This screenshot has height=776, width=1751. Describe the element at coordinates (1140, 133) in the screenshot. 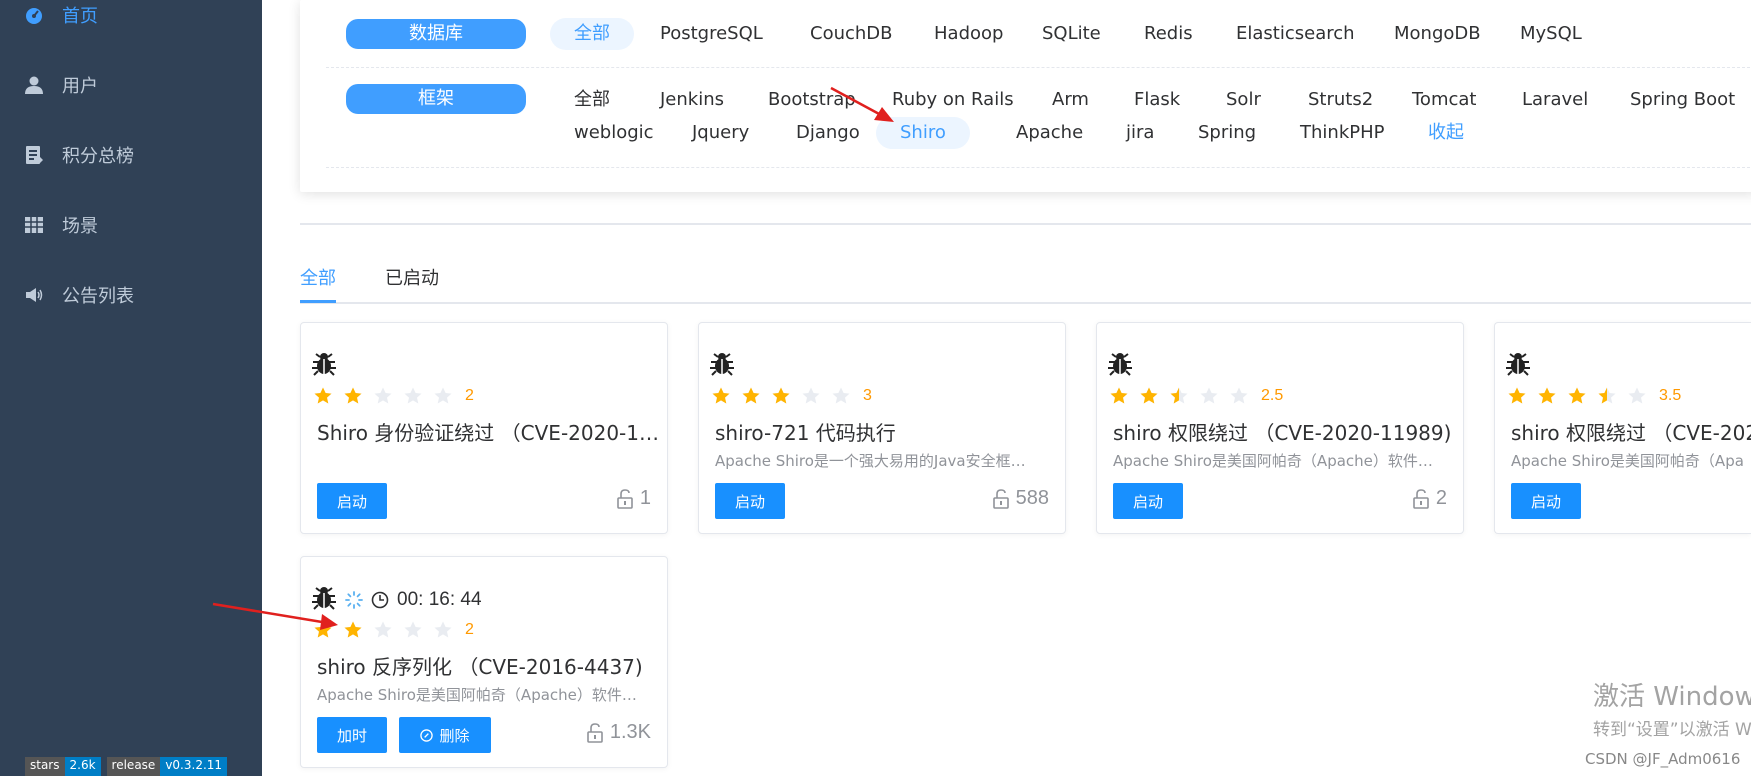

I see `tag-jira: jira` at that location.